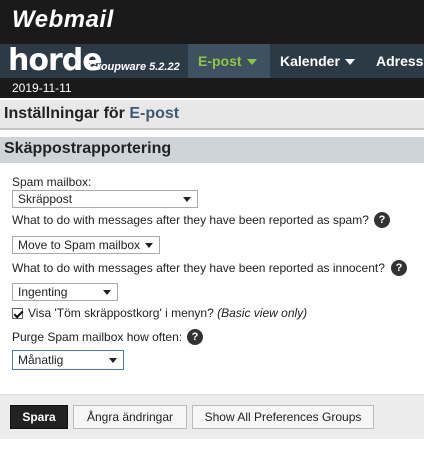 Image resolution: width=424 pixels, height=460 pixels. I want to click on purge-frequency-select: Månatlig, so click(68, 360).